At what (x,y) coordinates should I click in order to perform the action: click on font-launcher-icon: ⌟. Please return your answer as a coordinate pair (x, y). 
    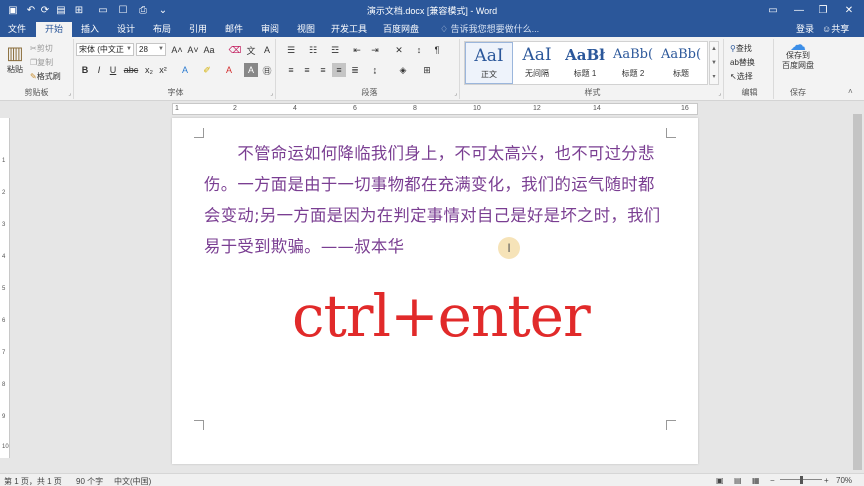
    Looking at the image, I should click on (271, 93).